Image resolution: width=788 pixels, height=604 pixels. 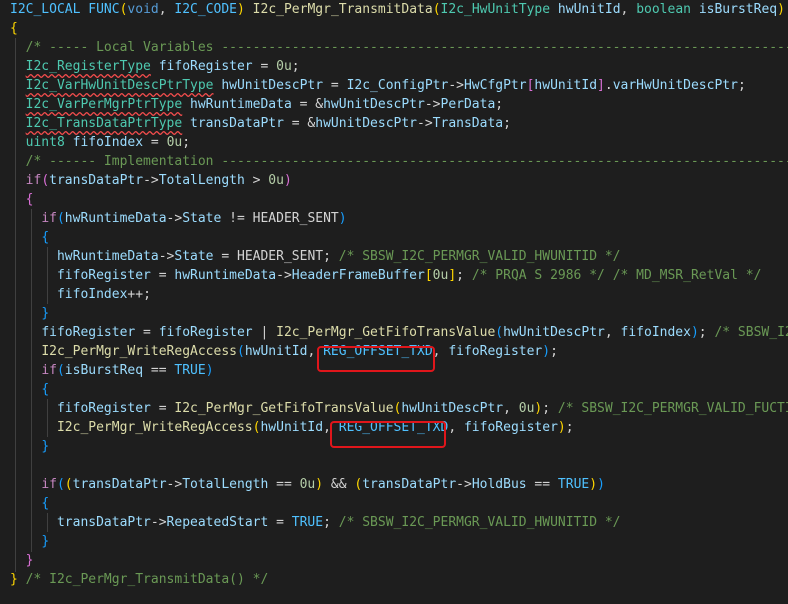 What do you see at coordinates (115, 218) in the screenshot?
I see `code-token: hwRuntimeData` at bounding box center [115, 218].